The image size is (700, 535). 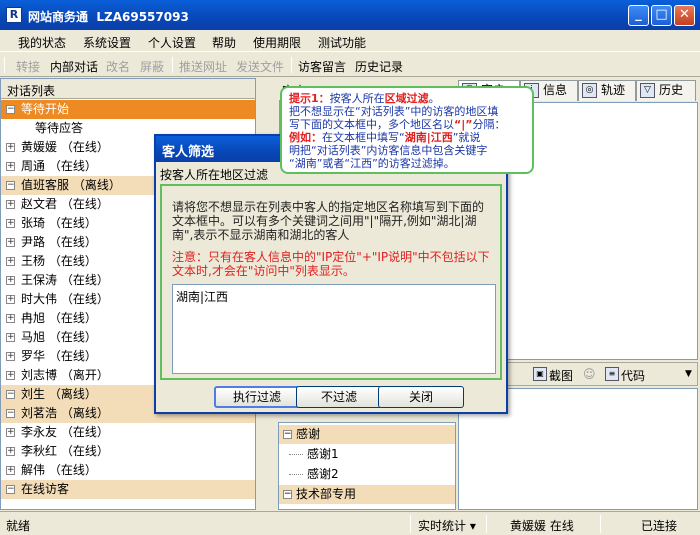 What do you see at coordinates (172, 65) in the screenshot?
I see `toolbar-separator` at bounding box center [172, 65].